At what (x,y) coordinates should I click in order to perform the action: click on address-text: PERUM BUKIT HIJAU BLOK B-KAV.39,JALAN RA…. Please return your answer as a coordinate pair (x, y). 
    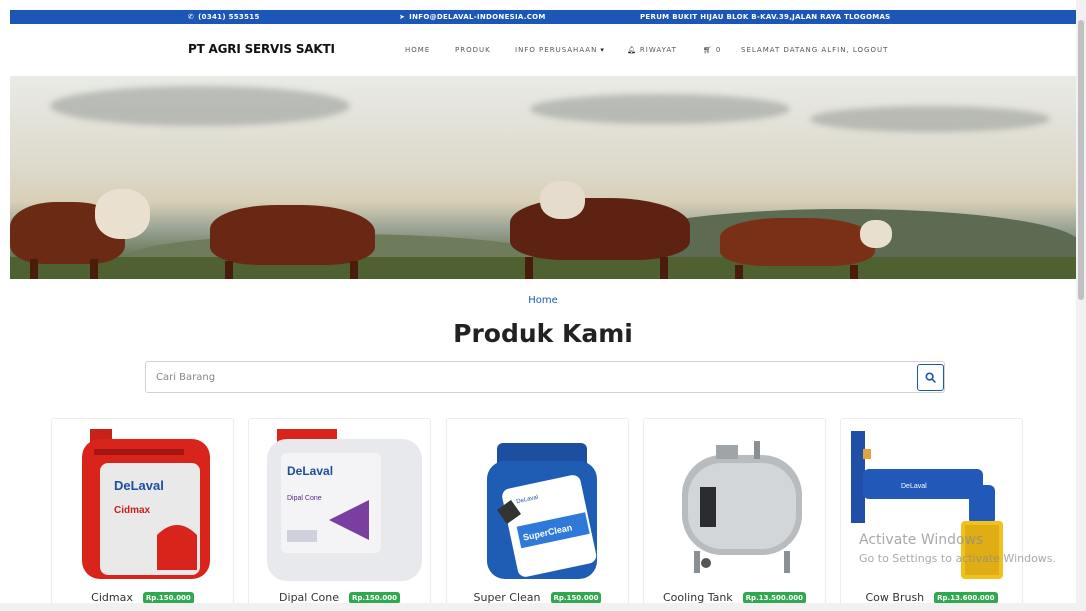
    Looking at the image, I should click on (765, 17).